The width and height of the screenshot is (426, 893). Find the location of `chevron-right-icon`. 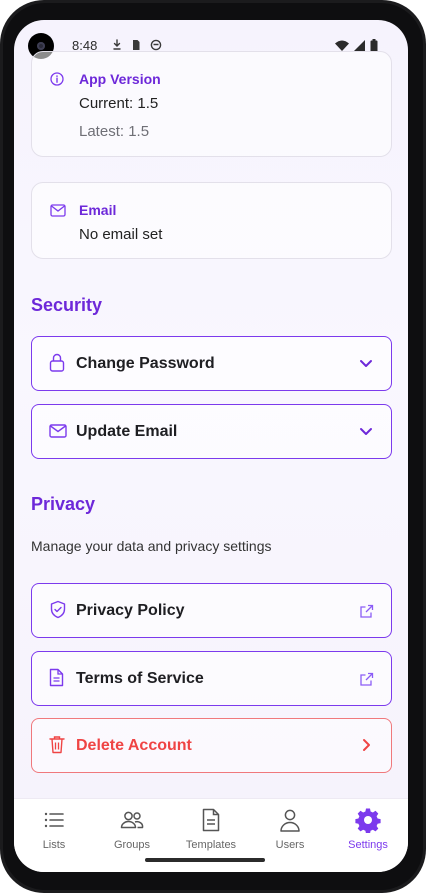

chevron-right-icon is located at coordinates (366, 745).